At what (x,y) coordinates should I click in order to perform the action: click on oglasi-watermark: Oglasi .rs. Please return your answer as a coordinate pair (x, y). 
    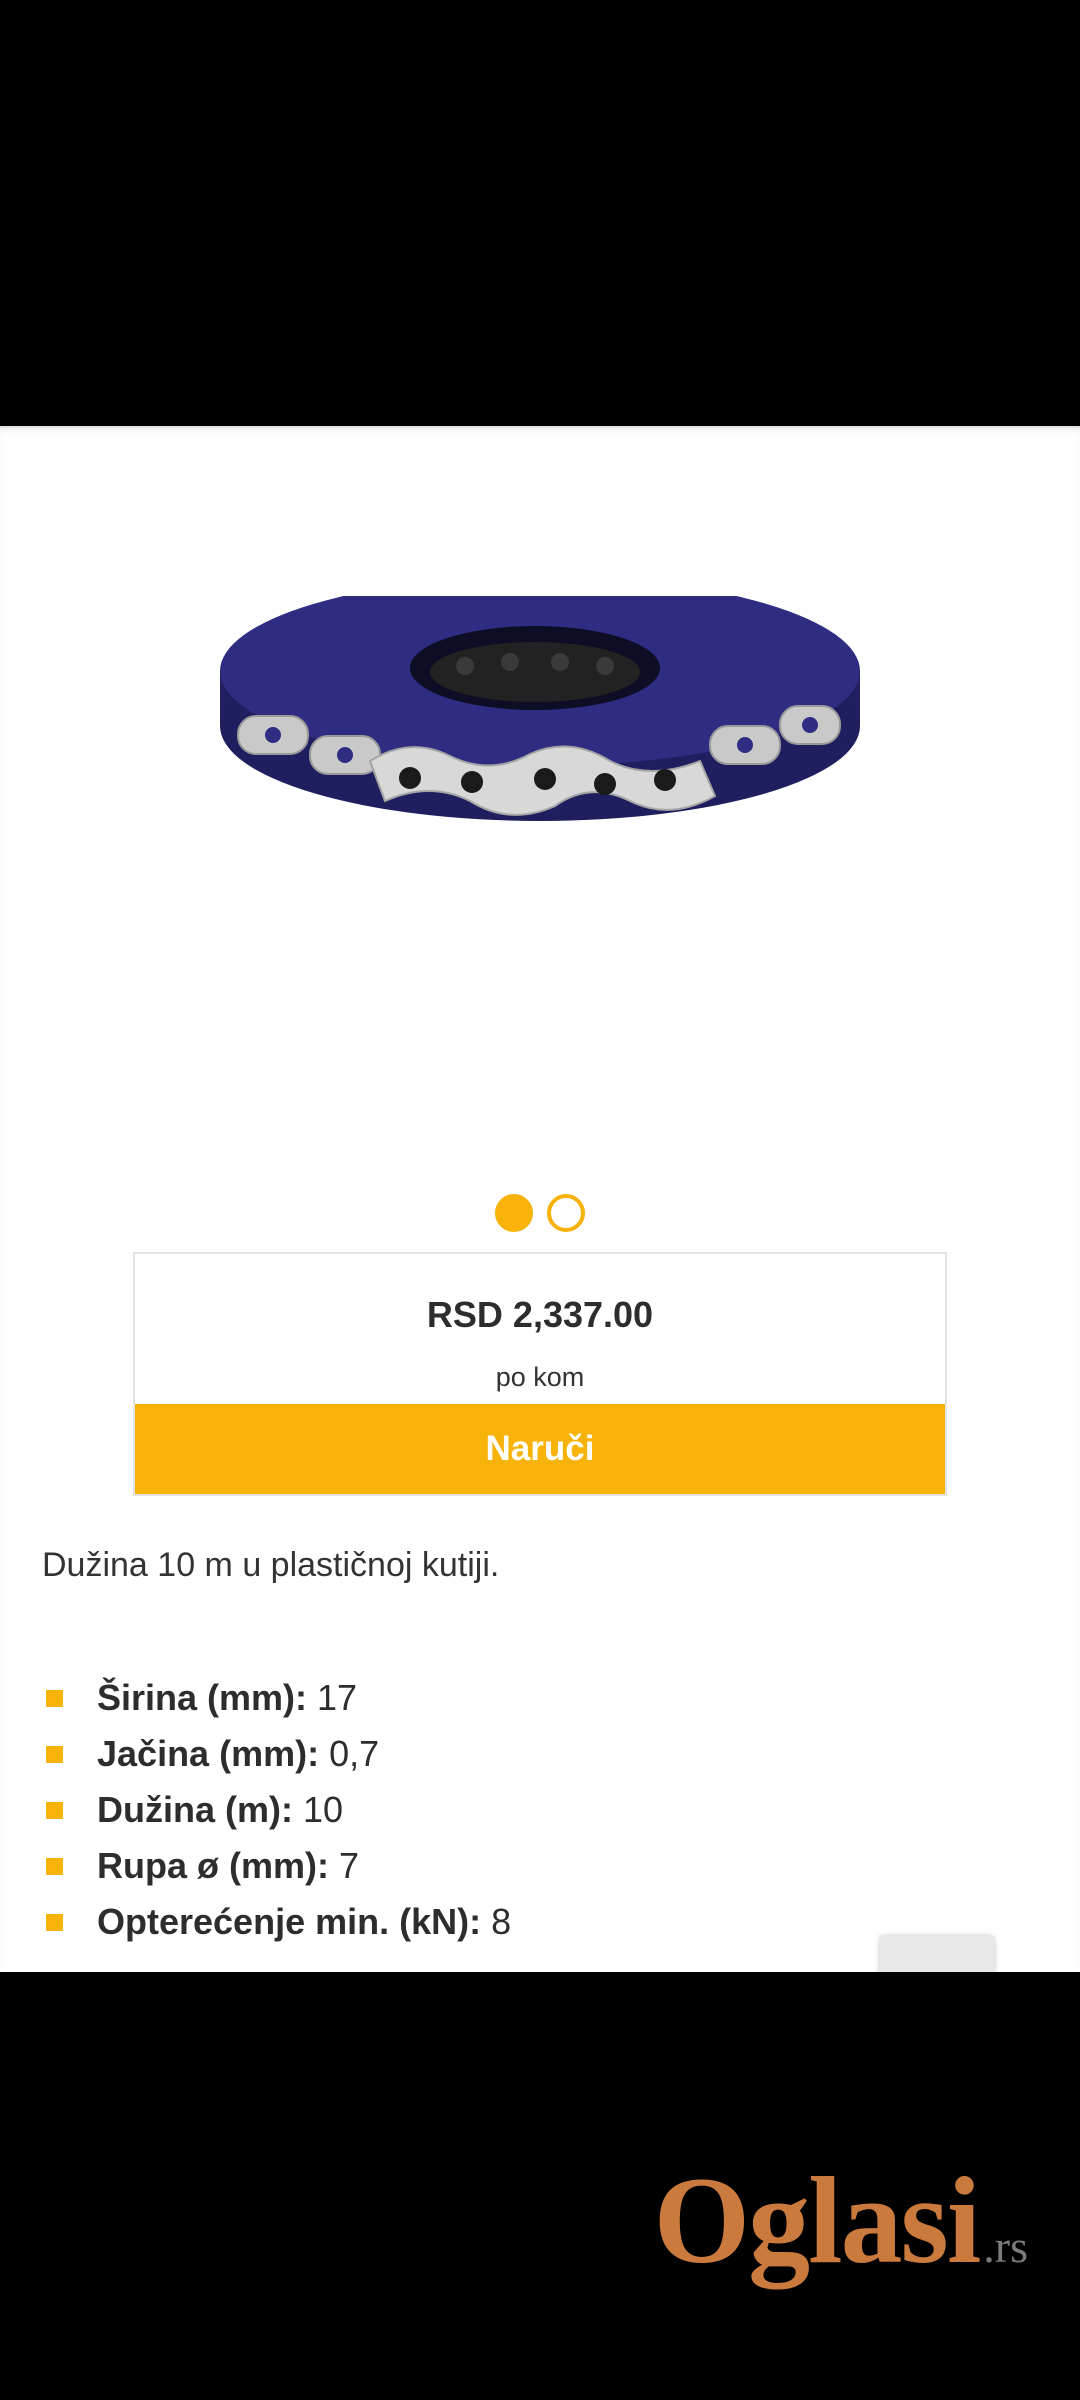
    Looking at the image, I should click on (841, 2221).